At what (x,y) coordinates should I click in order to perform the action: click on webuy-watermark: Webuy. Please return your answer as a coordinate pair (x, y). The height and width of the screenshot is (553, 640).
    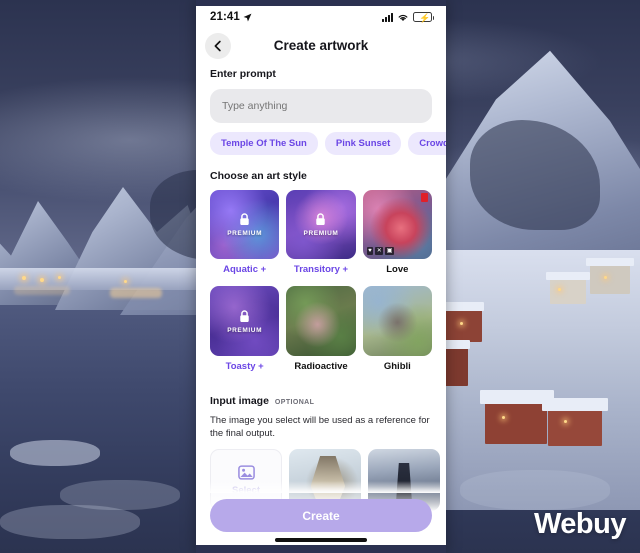
    Looking at the image, I should click on (580, 524).